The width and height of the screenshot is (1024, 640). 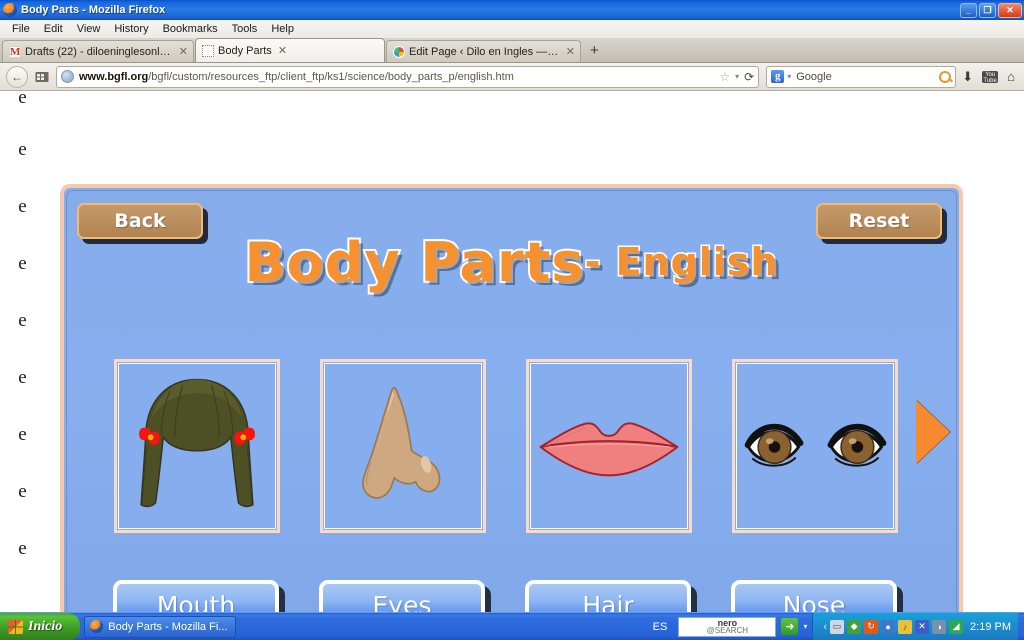 I want to click on nero-search-box: nero @SEARCH, so click(x=727, y=626).